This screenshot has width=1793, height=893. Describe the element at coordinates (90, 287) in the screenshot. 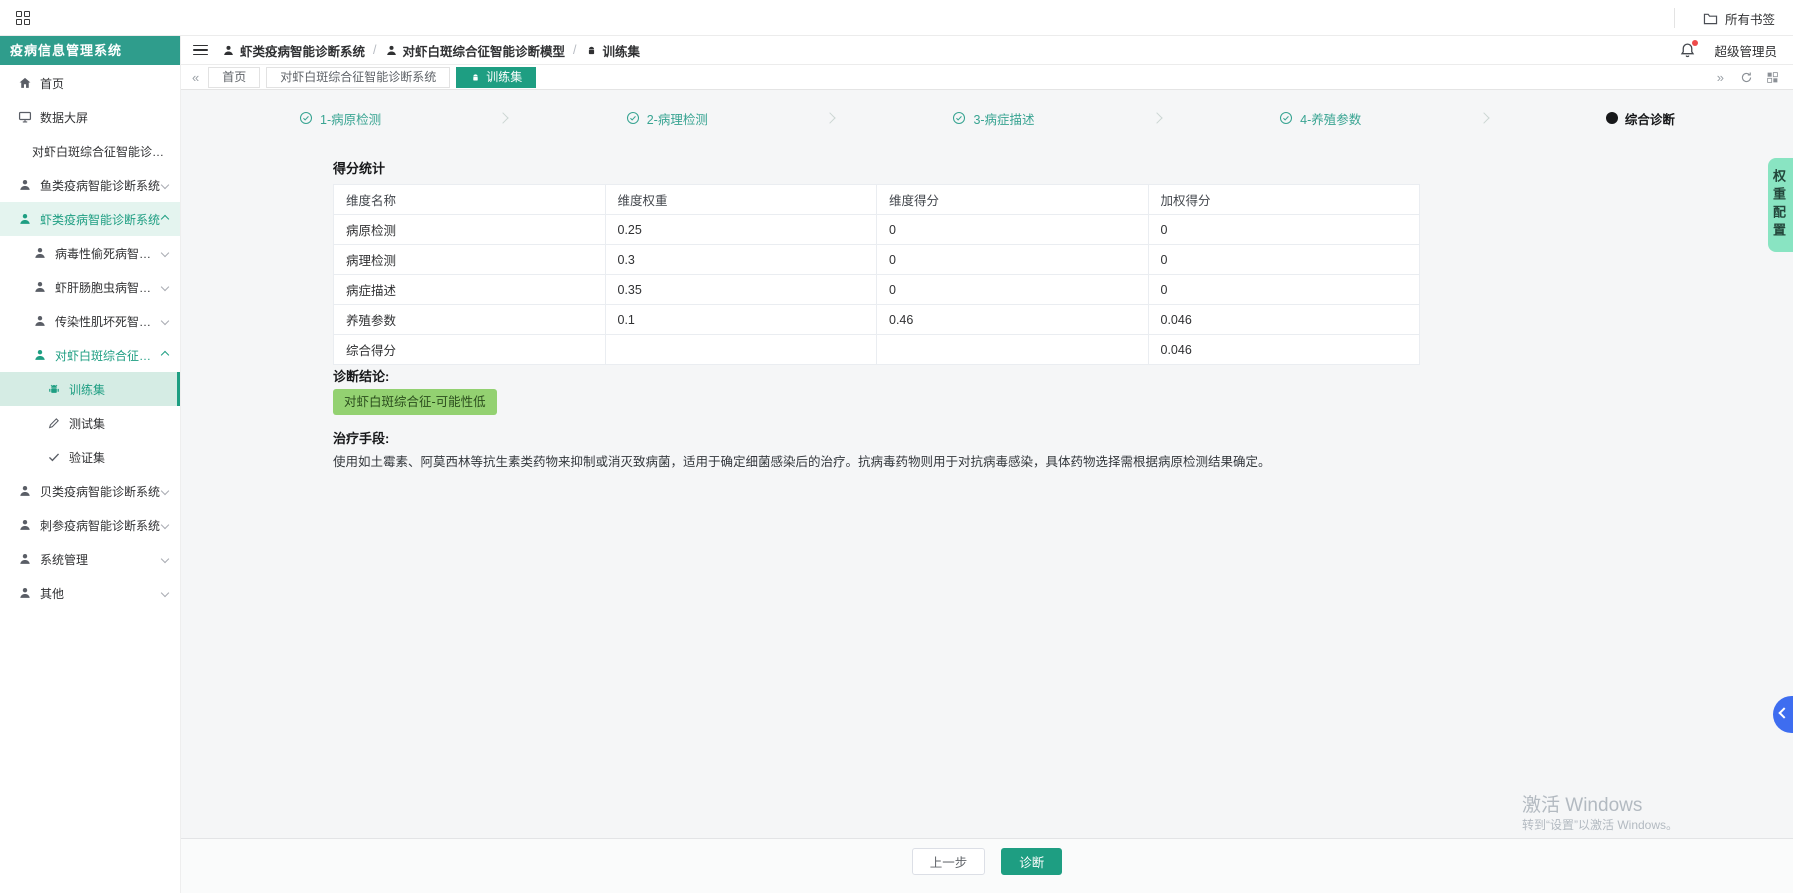

I see `sidebar-item-ehp-model: 虾肝肠胞虫病智能诊断模型` at that location.